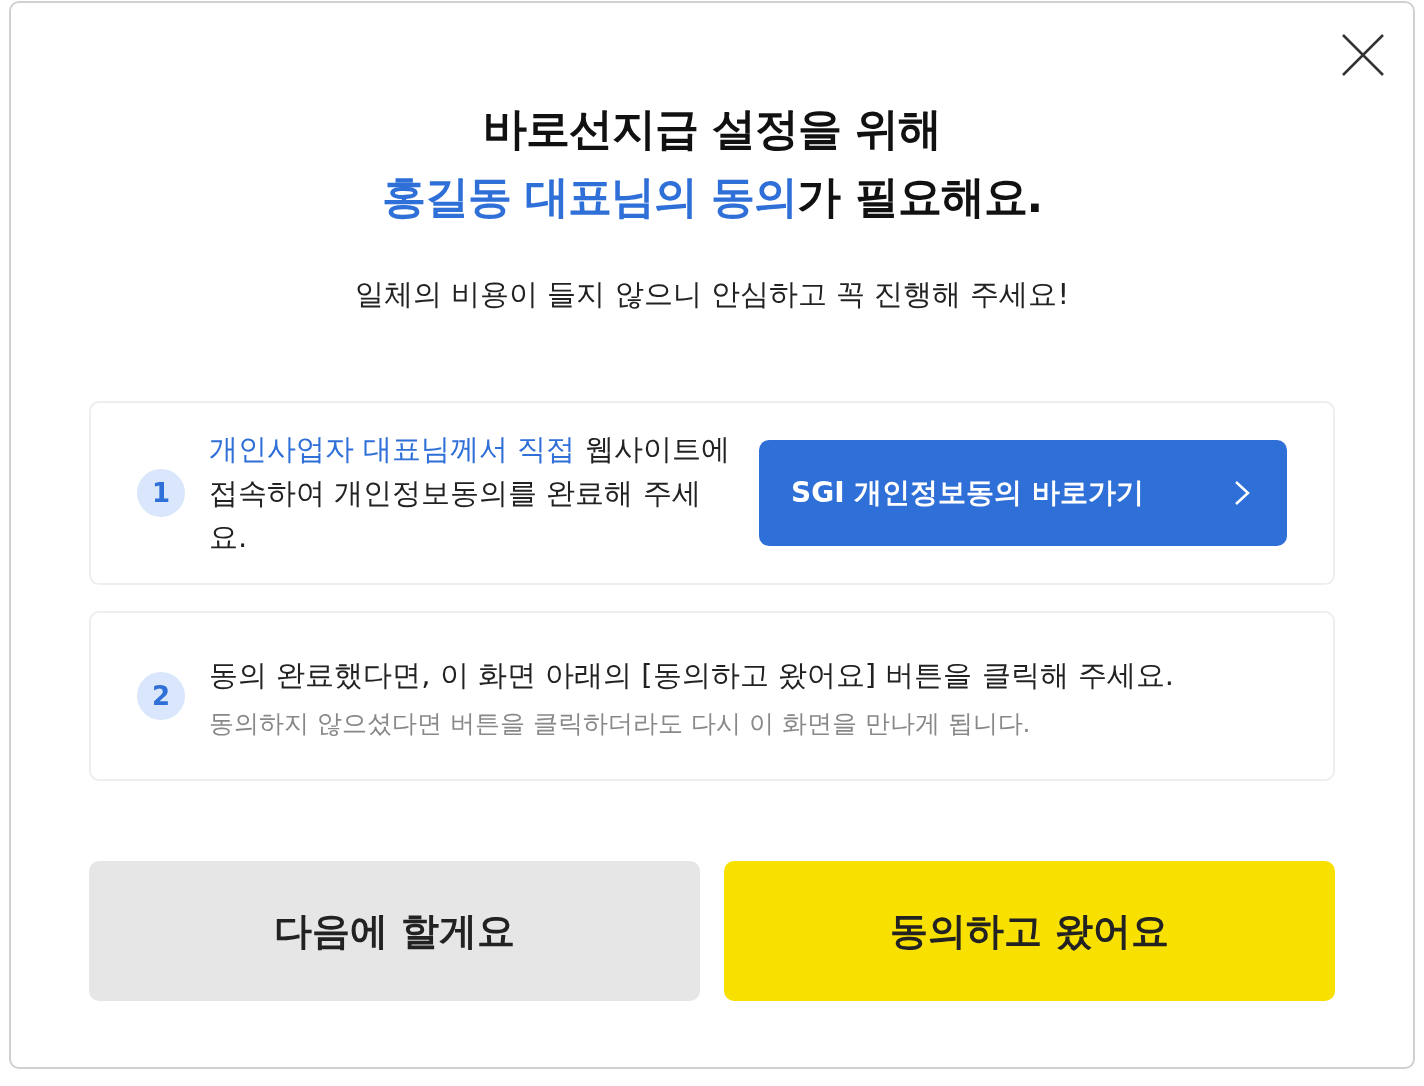 The image size is (1424, 1086). Describe the element at coordinates (1242, 493) in the screenshot. I see `chevron-right-icon` at that location.